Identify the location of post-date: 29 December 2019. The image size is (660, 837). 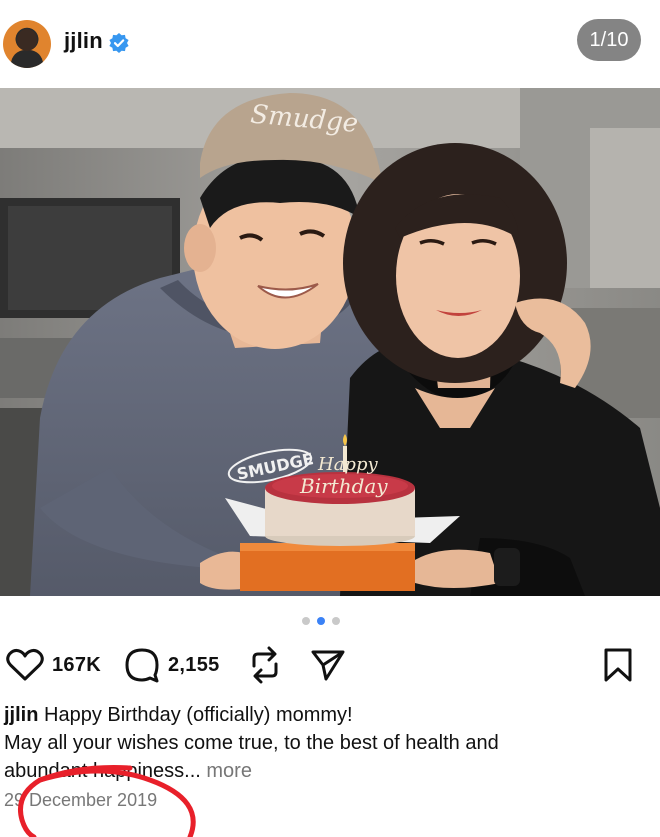
(81, 800).